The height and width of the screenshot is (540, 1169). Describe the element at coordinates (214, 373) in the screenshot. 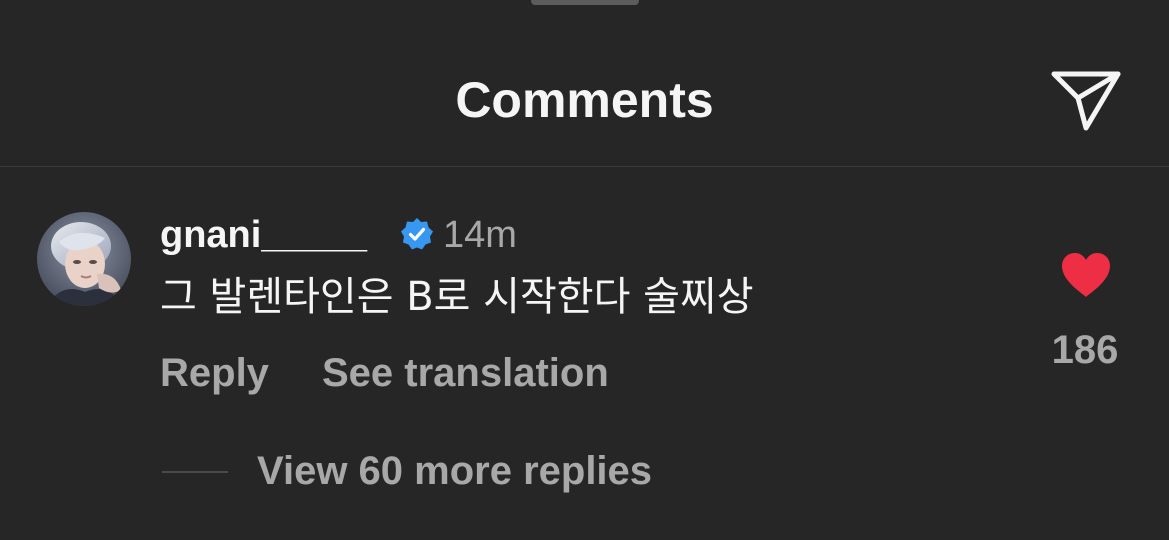

I see `reply-button: Reply` at that location.